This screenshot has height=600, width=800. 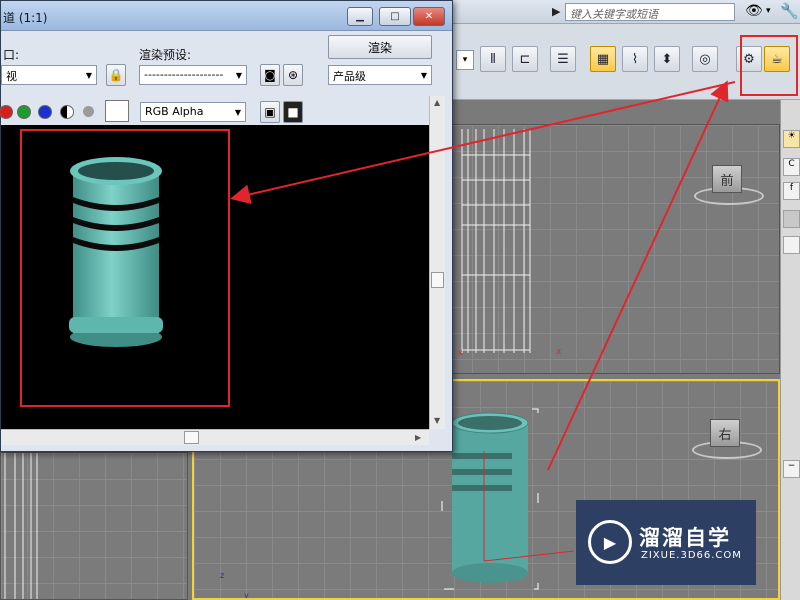 I want to click on wireframe-object, so click(x=21, y=526).